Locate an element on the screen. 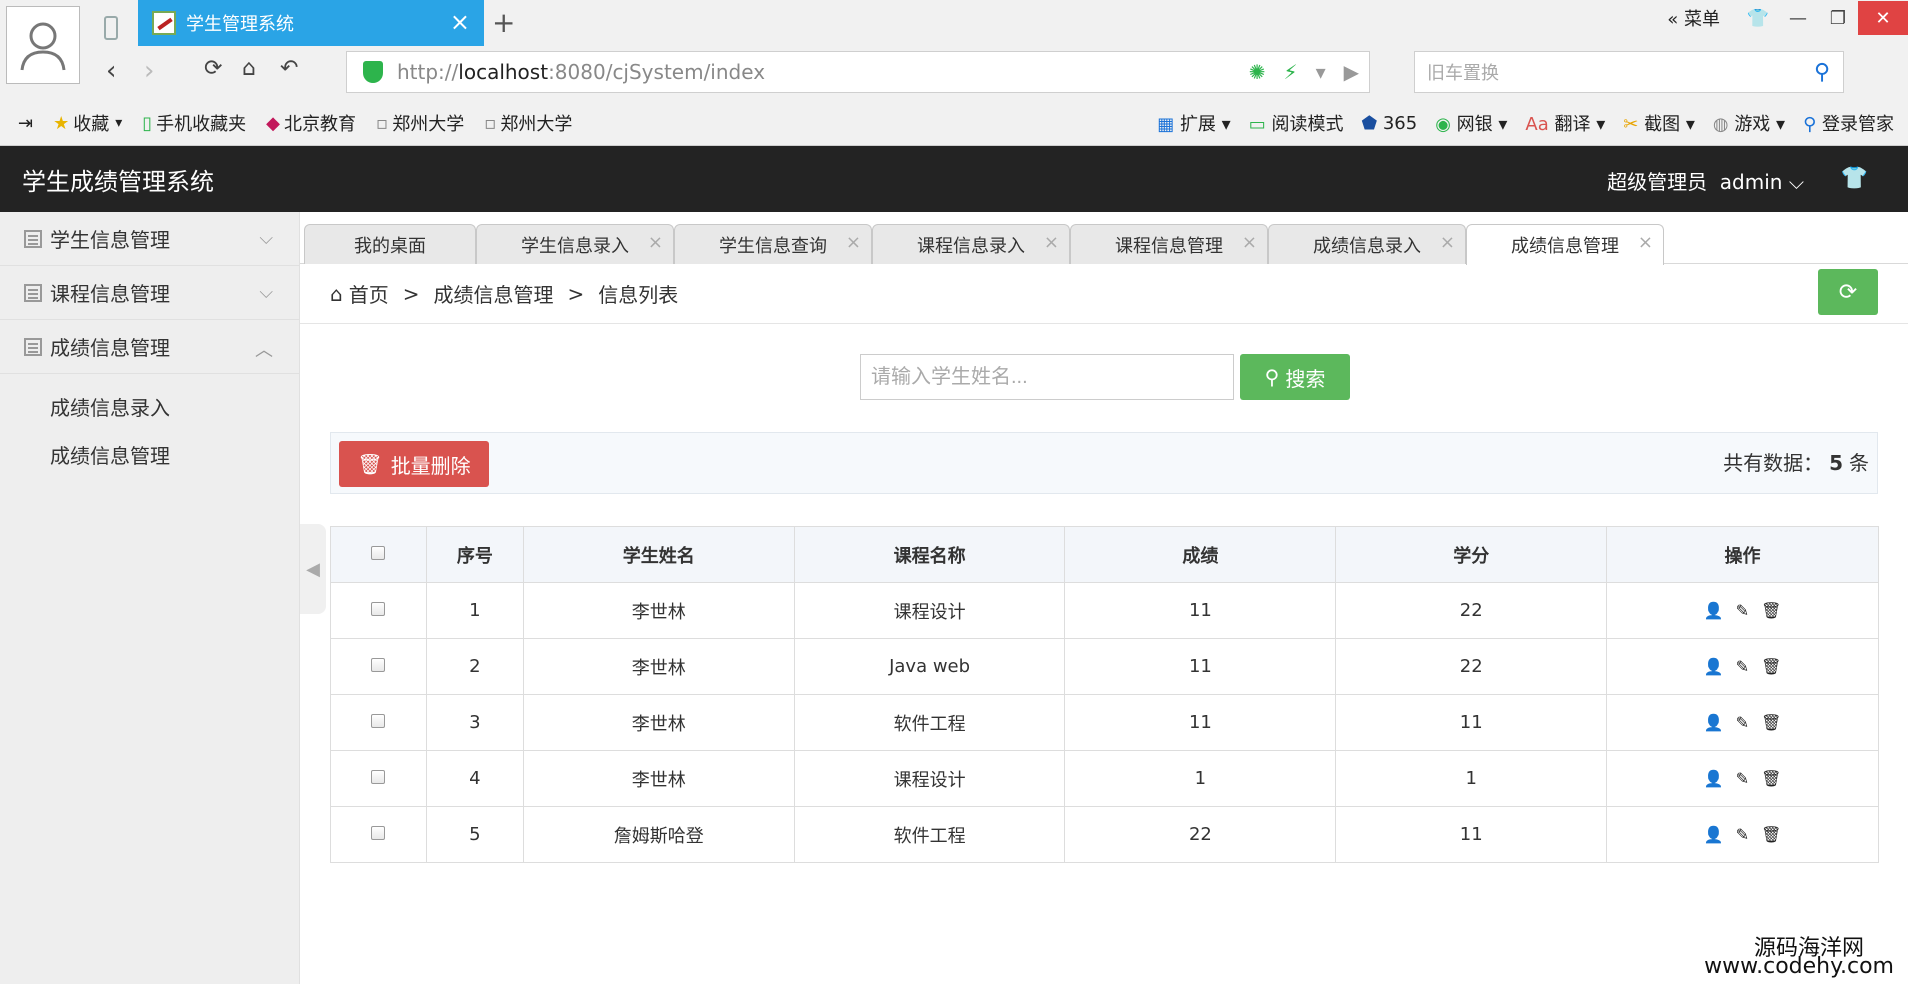 The height and width of the screenshot is (984, 1908). sidebar-collapse-handle: ◀ is located at coordinates (313, 569).